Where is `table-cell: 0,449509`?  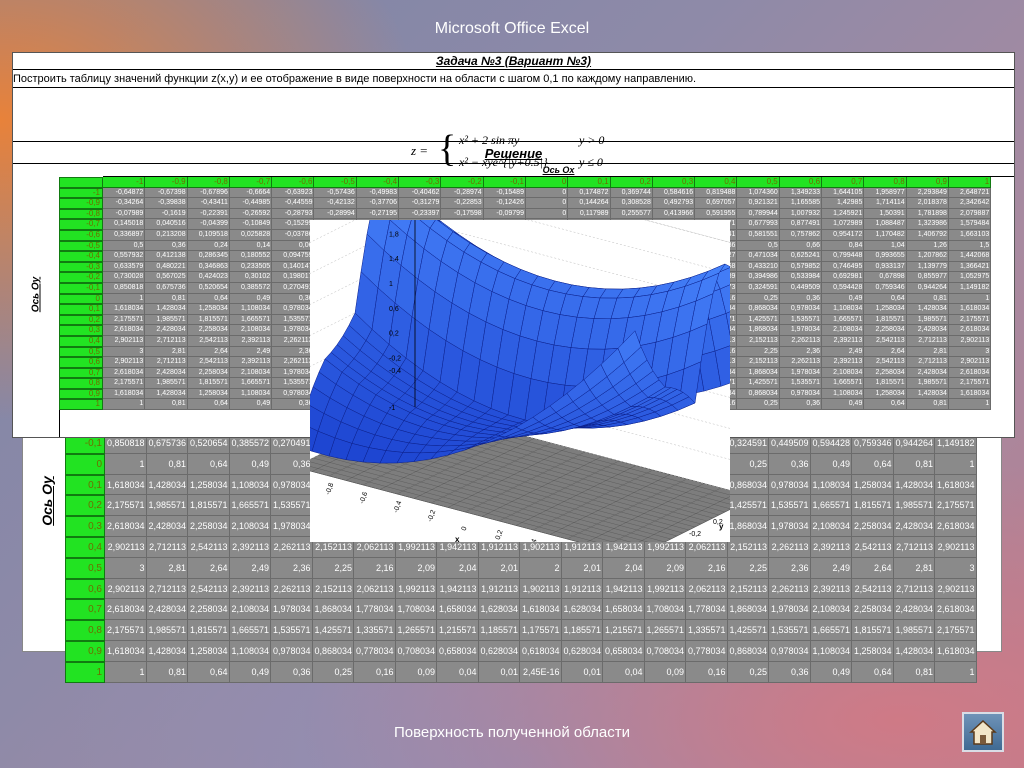
table-cell: 0,449509 is located at coordinates (801, 288).